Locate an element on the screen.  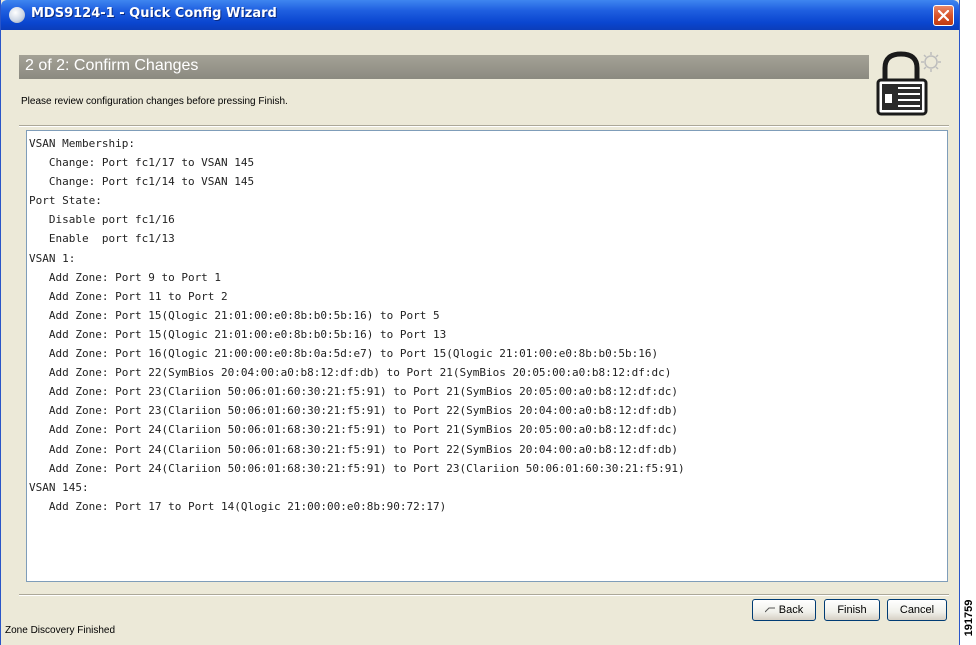
change-line: Enable port fc1/13 is located at coordinates (102, 239).